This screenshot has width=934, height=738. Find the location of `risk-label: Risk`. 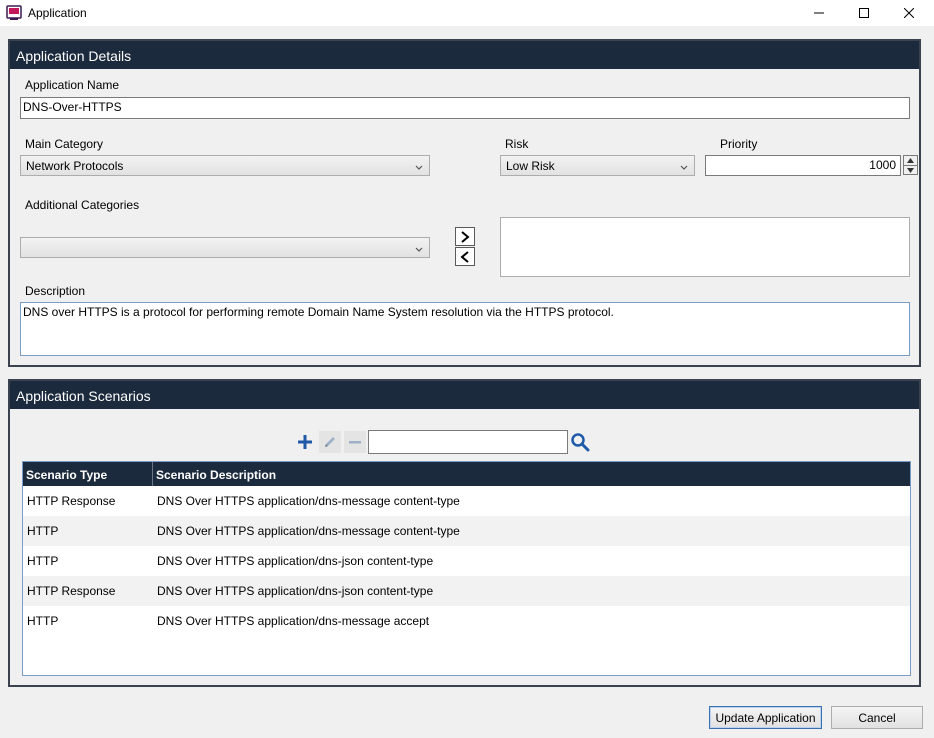

risk-label: Risk is located at coordinates (517, 144).